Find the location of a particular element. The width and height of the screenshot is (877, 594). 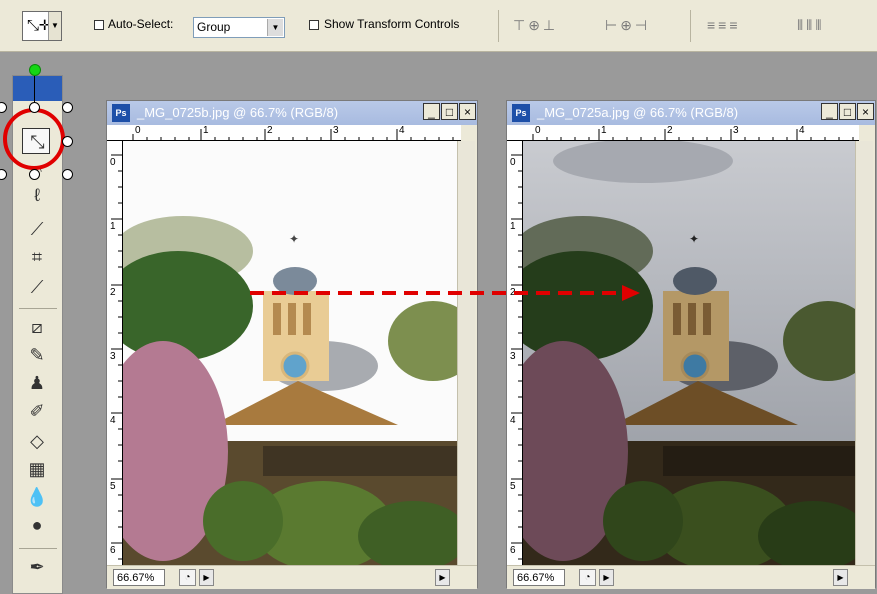

brush-tool-button: ✎ is located at coordinates (37, 355).